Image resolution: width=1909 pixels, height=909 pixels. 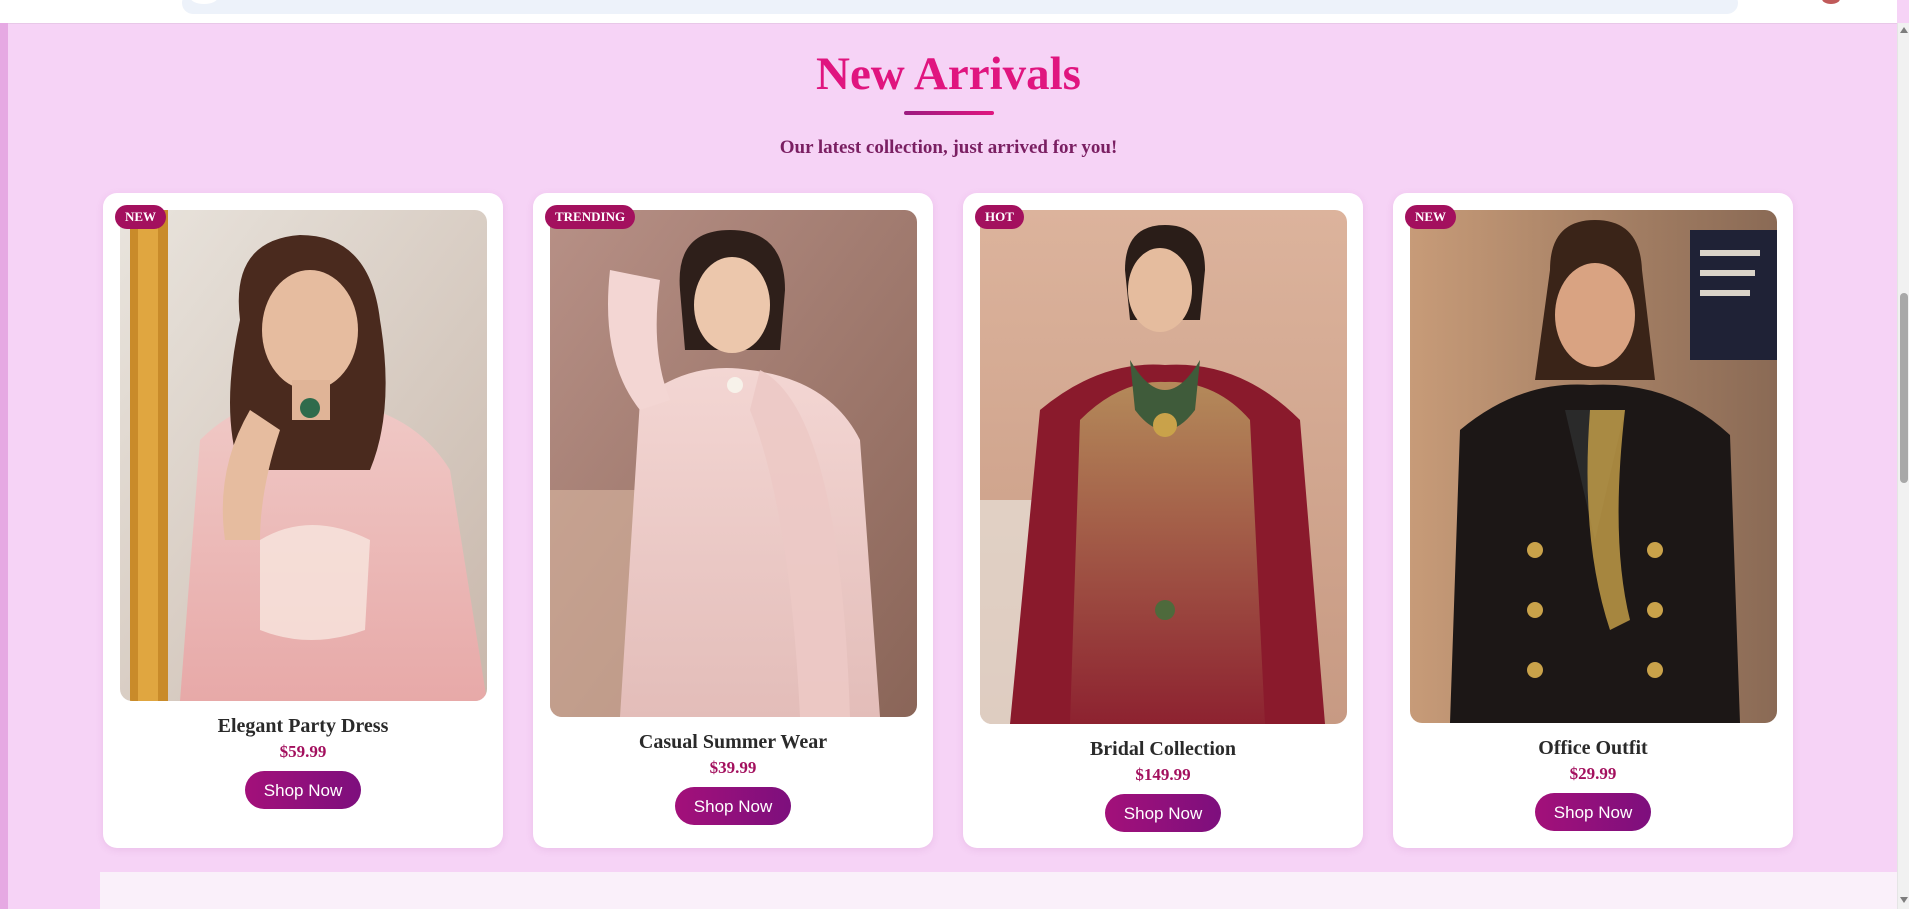 I want to click on woman-black-blazer-image, so click(x=1593, y=466).